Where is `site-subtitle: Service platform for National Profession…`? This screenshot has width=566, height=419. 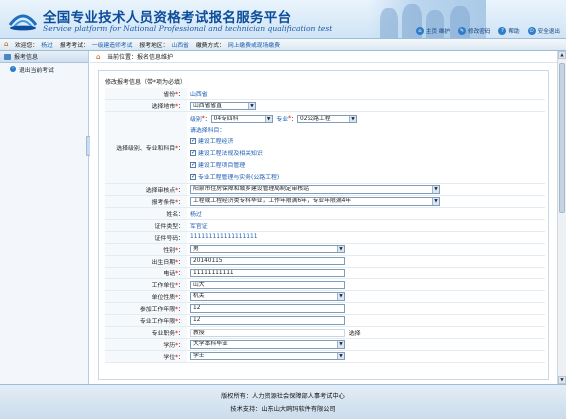 site-subtitle: Service platform for National Profession… is located at coordinates (188, 28).